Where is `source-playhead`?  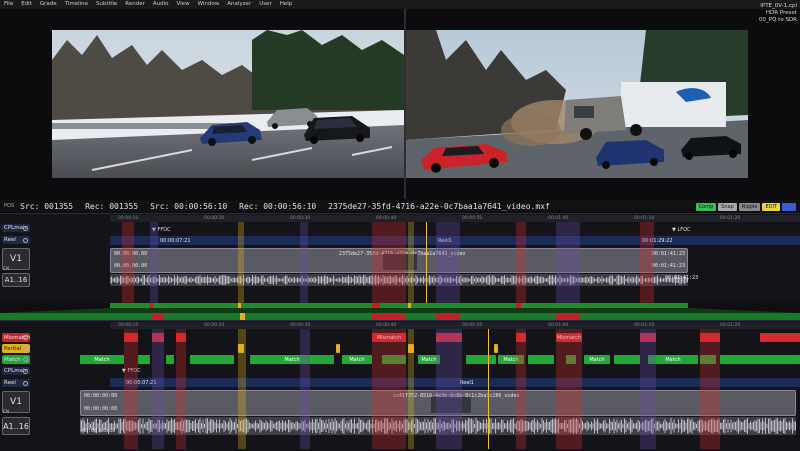 source-playhead is located at coordinates (426, 263).